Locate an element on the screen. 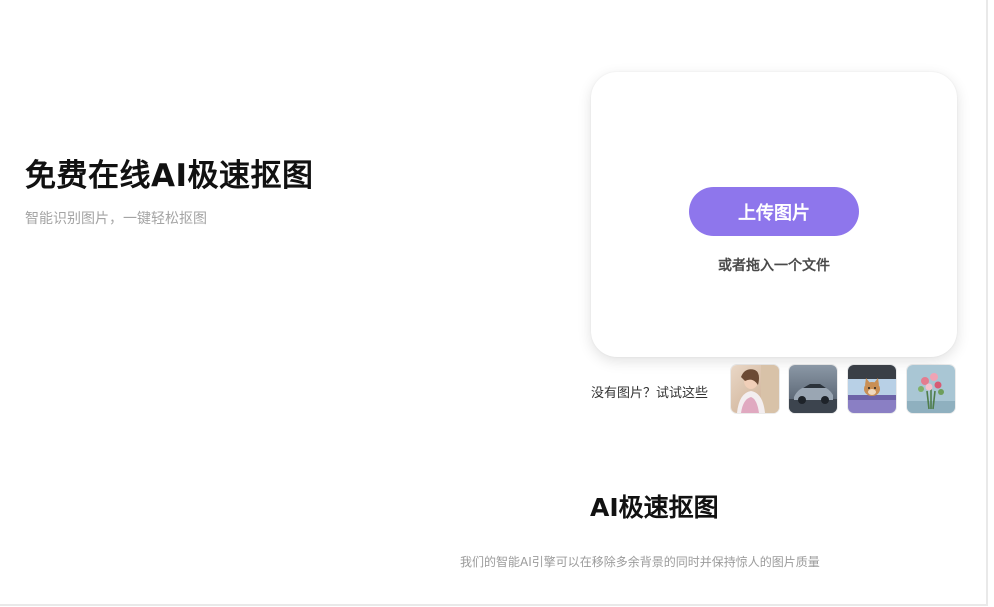 The width and height of the screenshot is (994, 607). sample-image-flowers is located at coordinates (931, 389).